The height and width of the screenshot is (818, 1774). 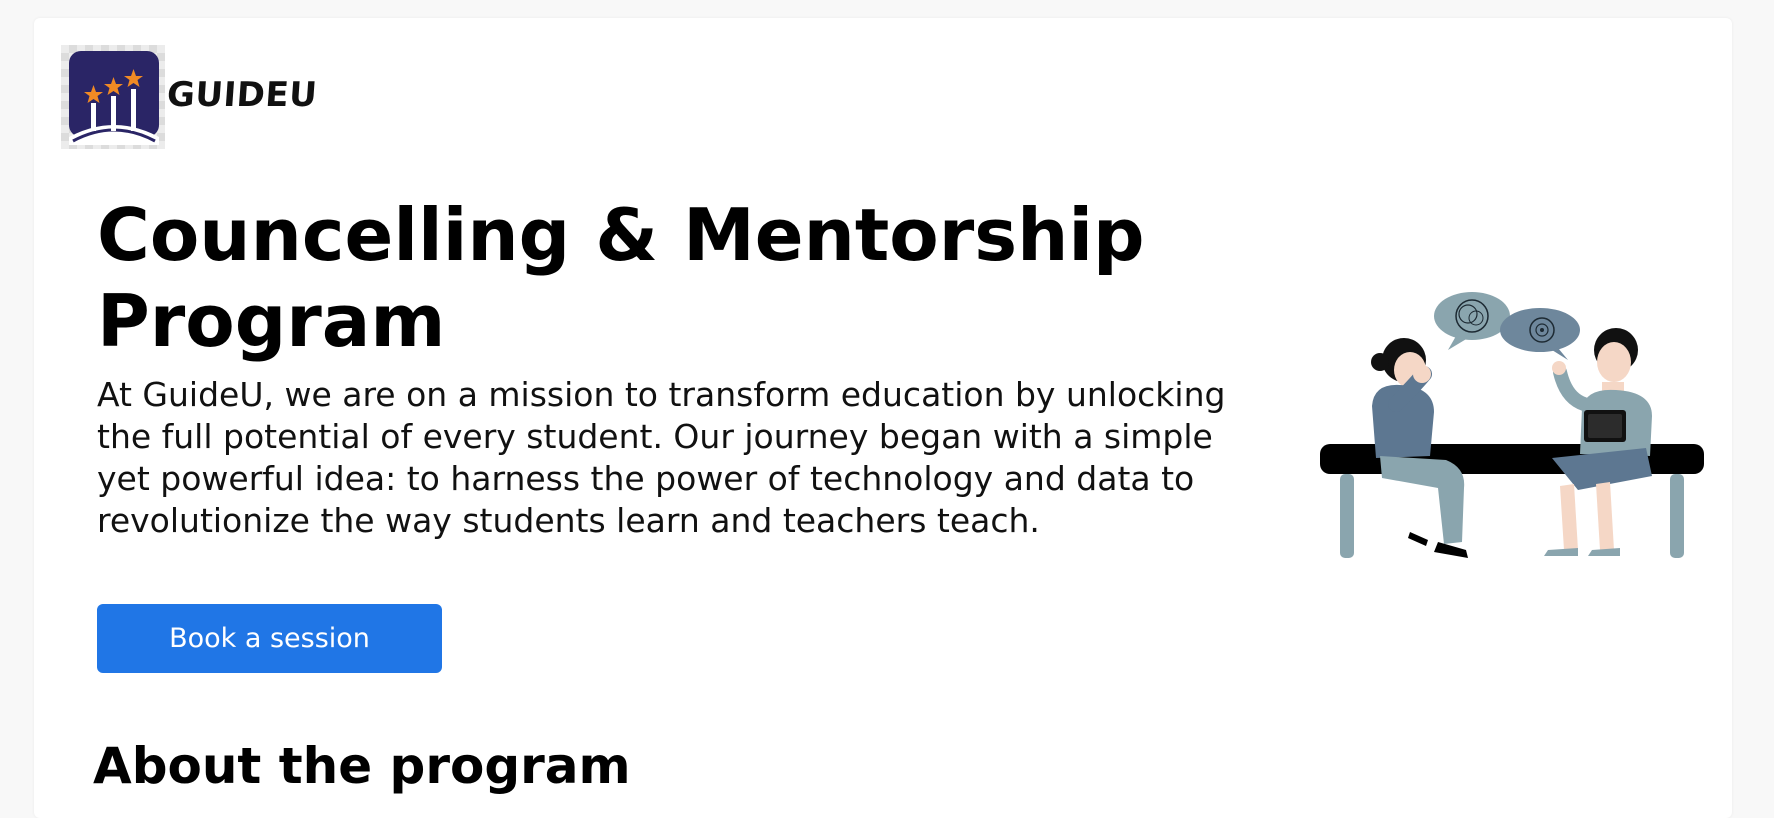 What do you see at coordinates (621, 278) in the screenshot?
I see `page-title: Councelling & Mentorship Program` at bounding box center [621, 278].